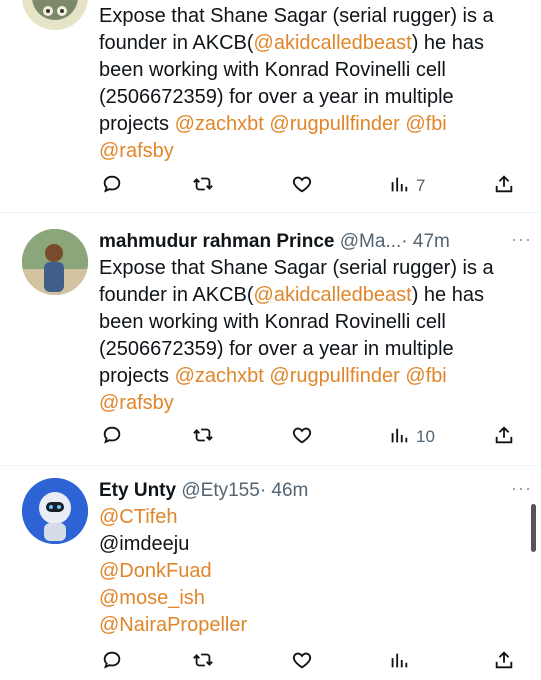 This screenshot has width=541, height=680. I want to click on display-name: mahmudur rahman Prince, so click(216, 241).